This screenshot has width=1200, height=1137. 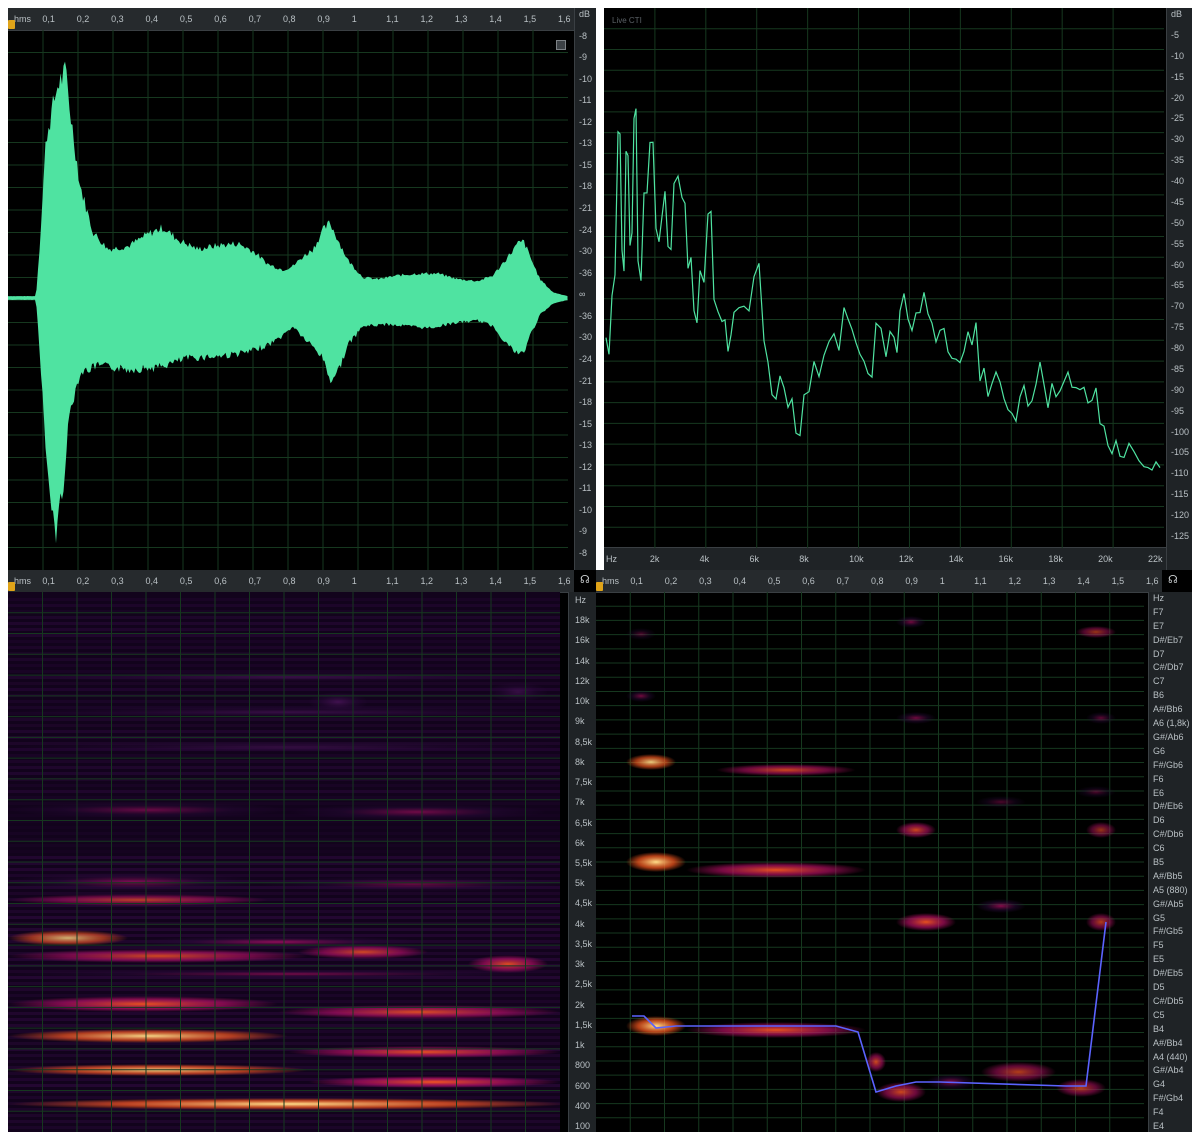 What do you see at coordinates (586, 509) in the screenshot?
I see `axis-tick-label: -10` at bounding box center [586, 509].